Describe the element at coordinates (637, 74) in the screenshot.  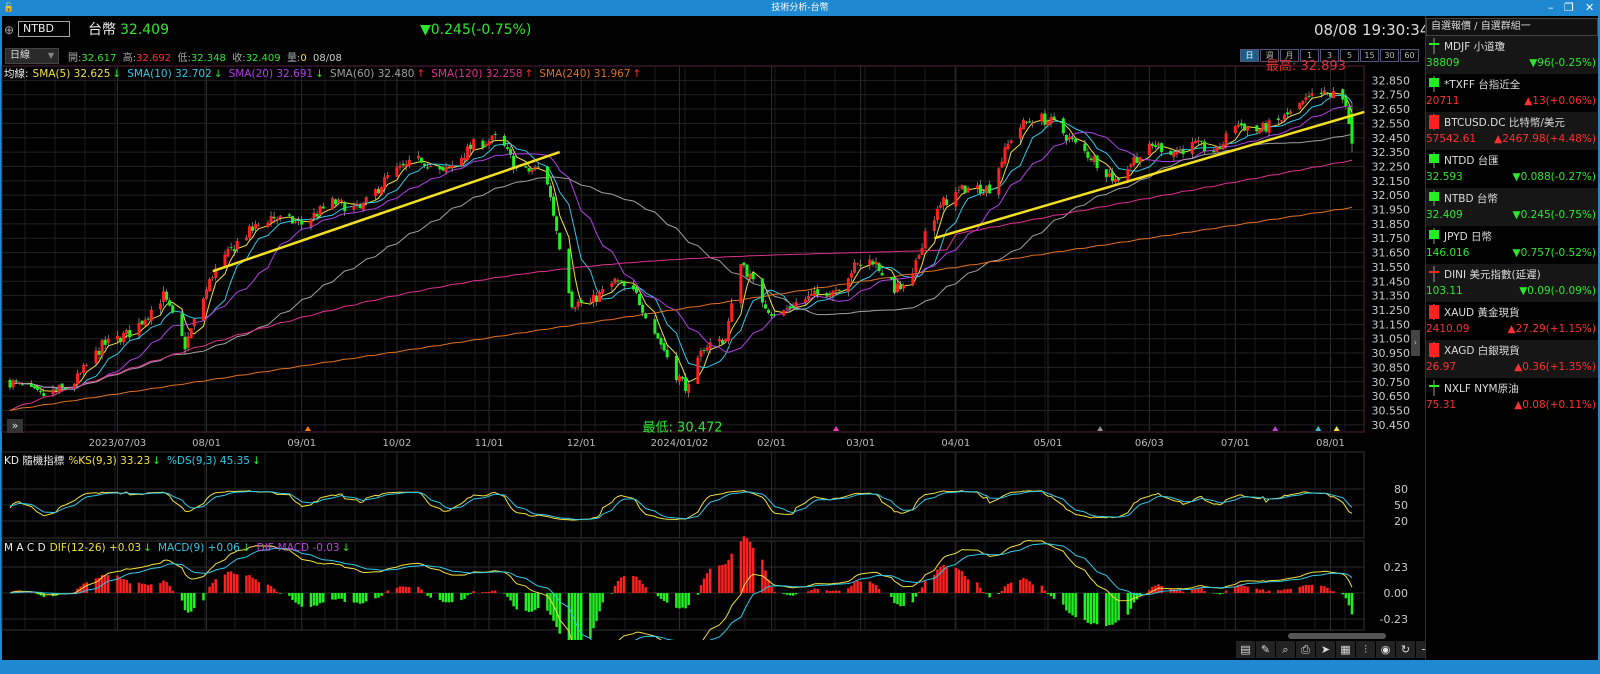
I see `trend-arrow-icon: ↑` at that location.